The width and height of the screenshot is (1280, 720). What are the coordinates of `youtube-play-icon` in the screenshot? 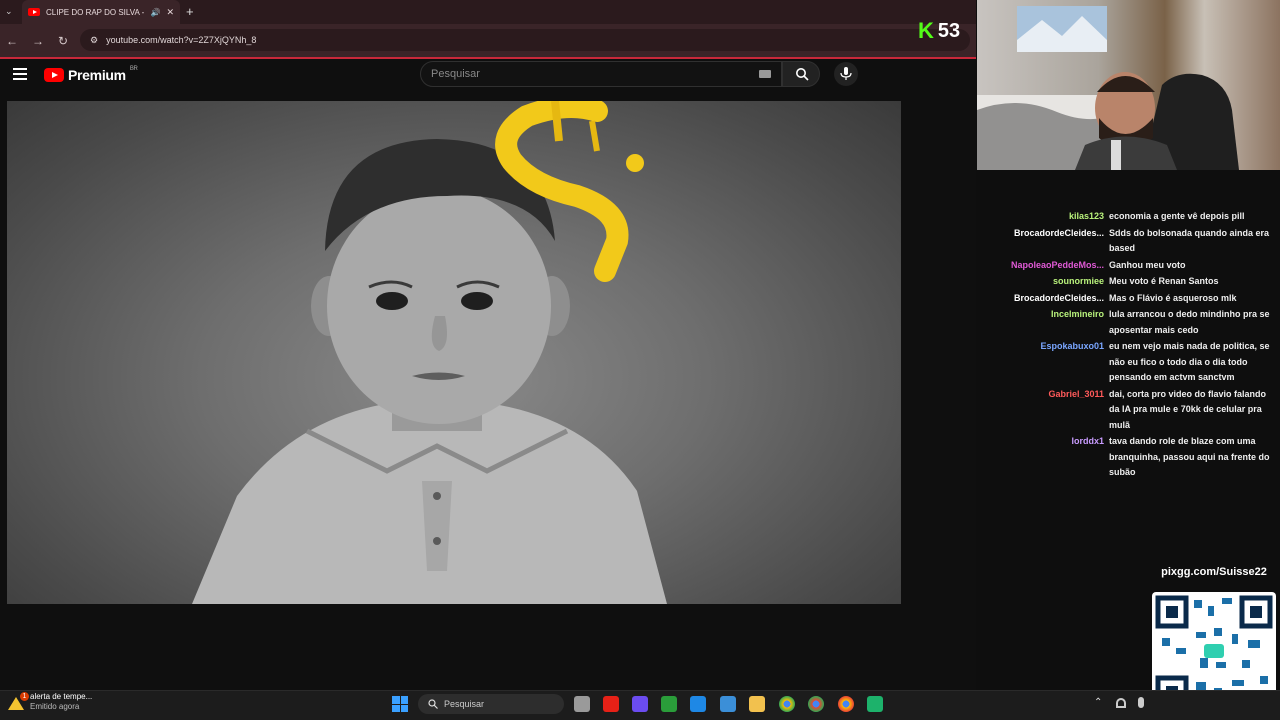 It's located at (54, 75).